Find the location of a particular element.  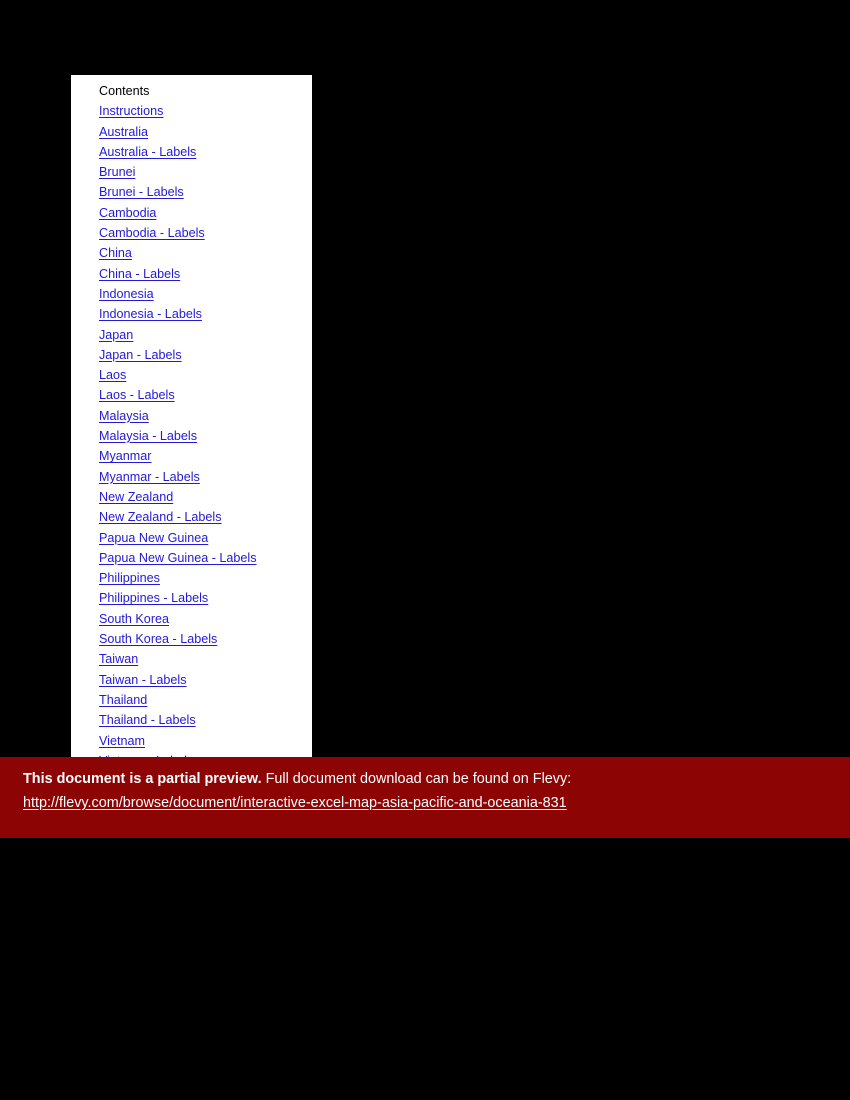

toc-link: Malaysia is located at coordinates (205, 416).